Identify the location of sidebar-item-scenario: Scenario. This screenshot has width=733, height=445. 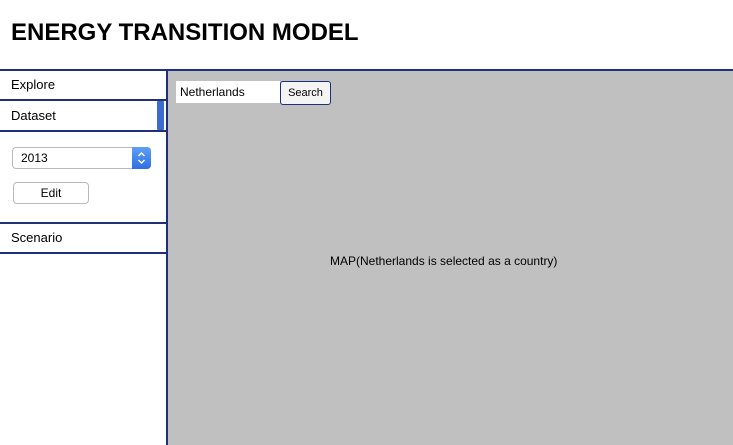
(83, 238).